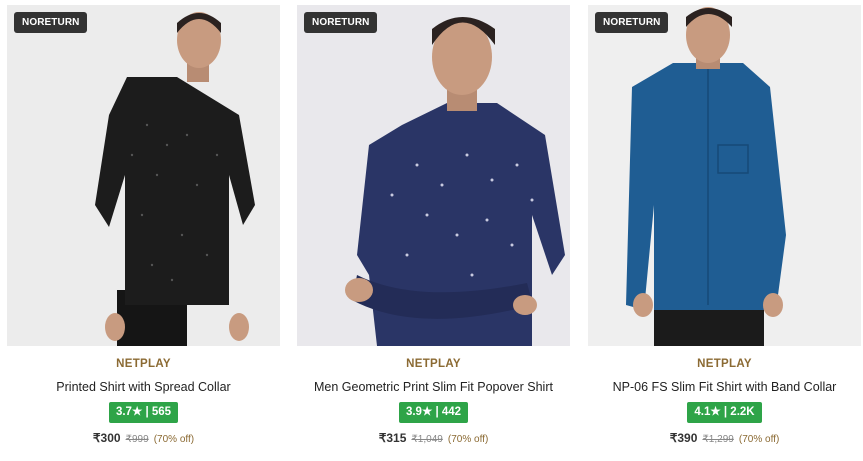  I want to click on product-name: Printed Shirt with Spread Collar, so click(143, 387).